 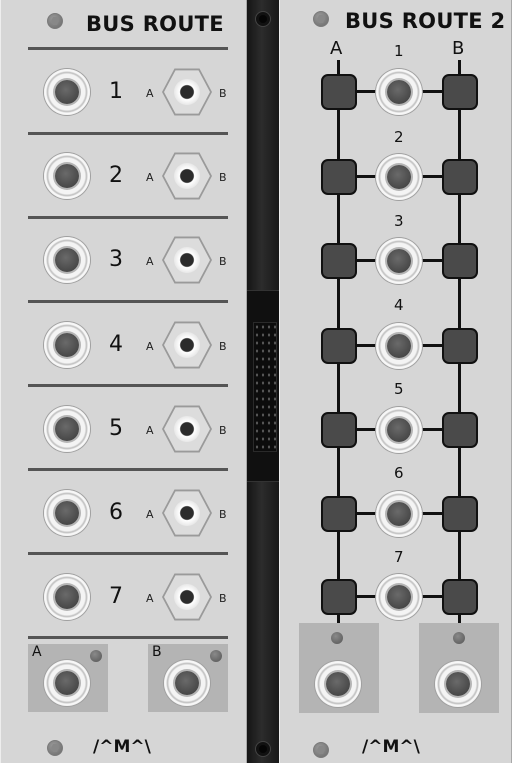 I want to click on column-b-label: B, so click(x=458, y=48).